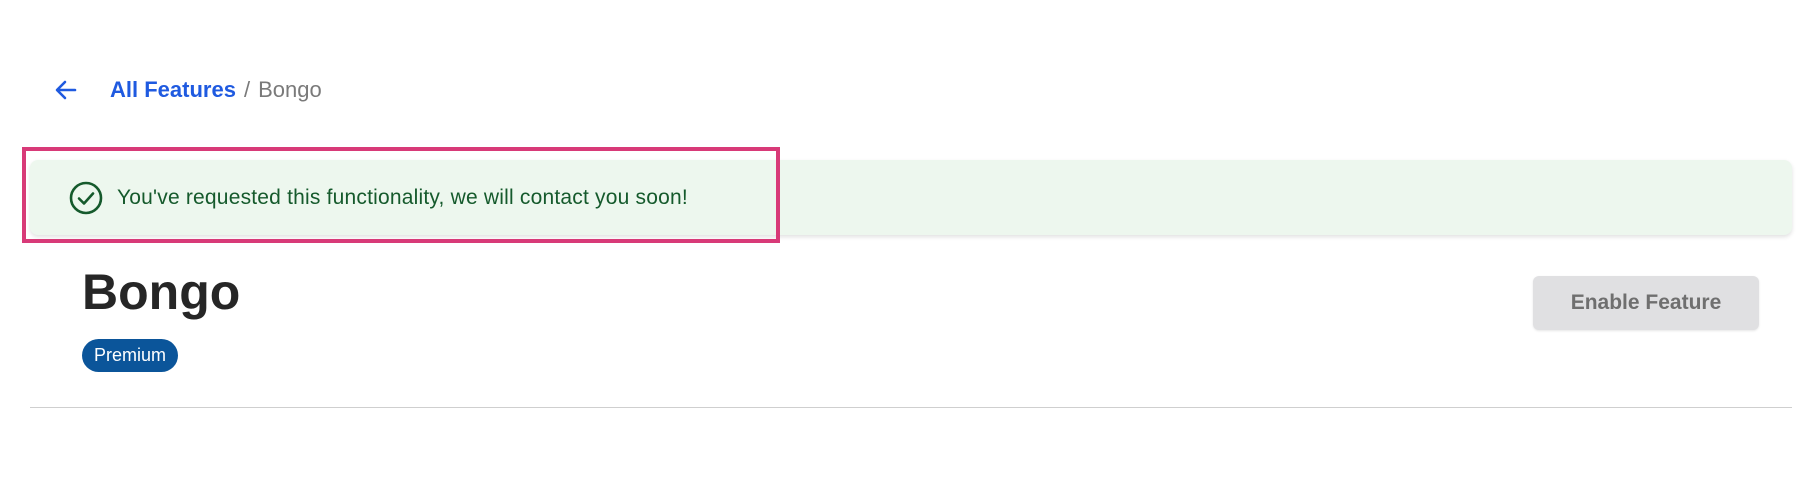 The image size is (1818, 479). I want to click on premium-badge: Premium, so click(130, 355).